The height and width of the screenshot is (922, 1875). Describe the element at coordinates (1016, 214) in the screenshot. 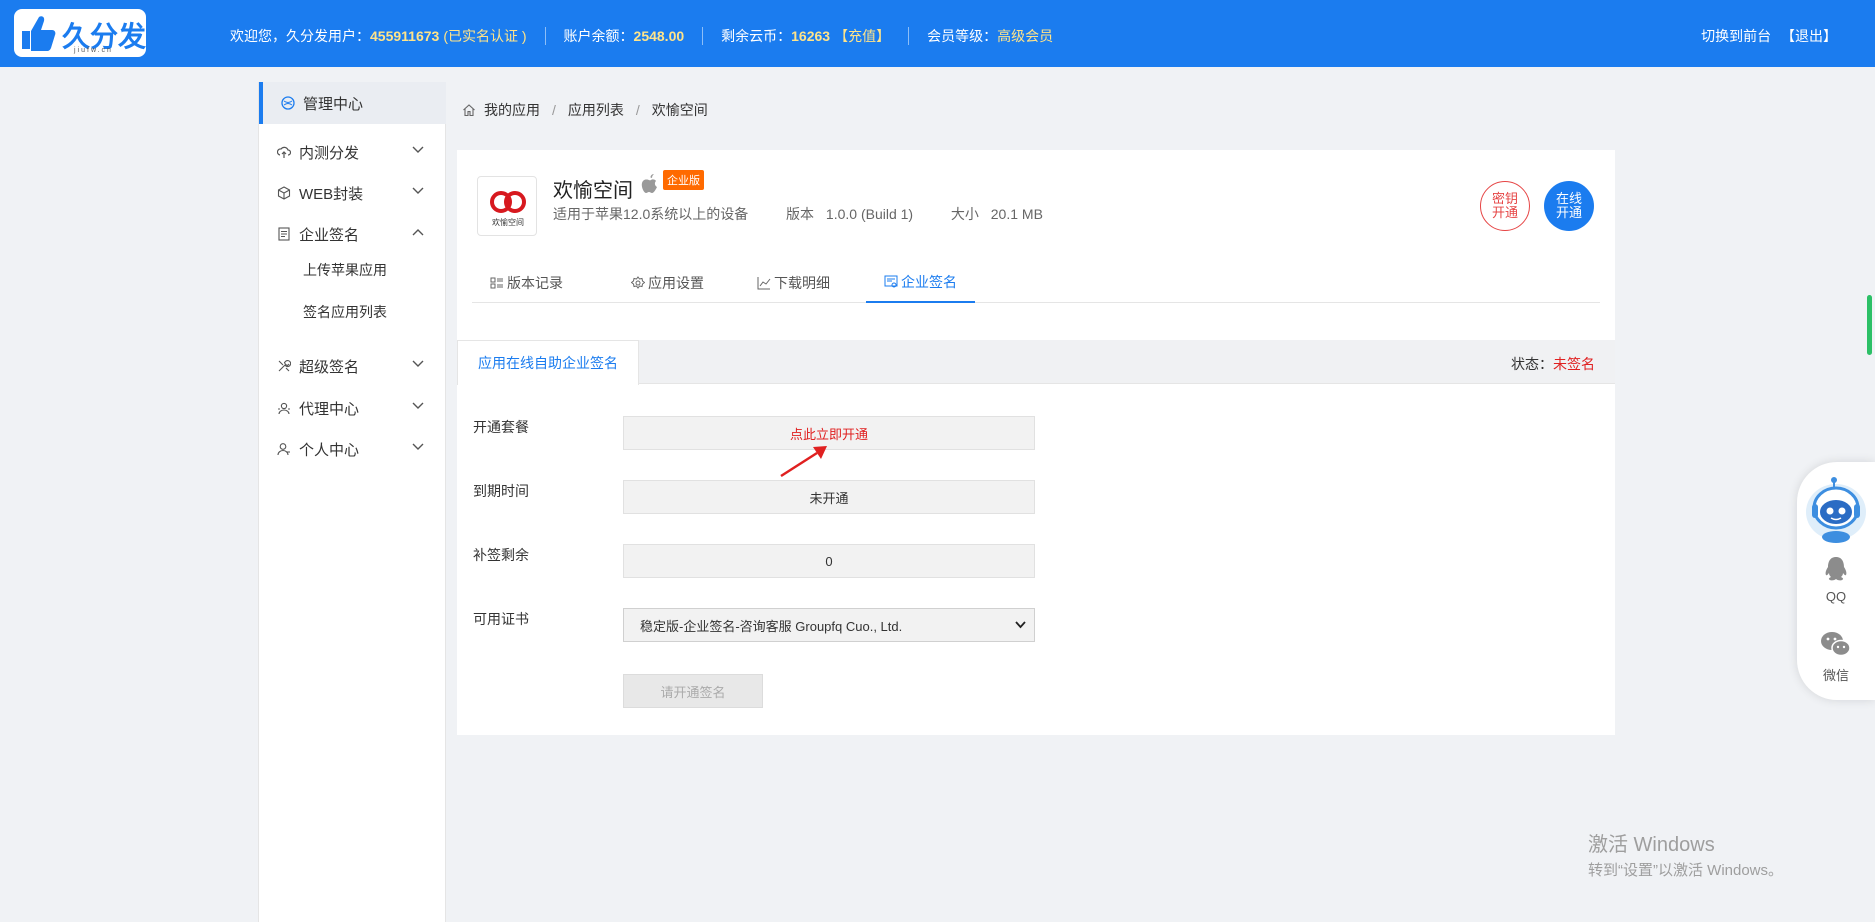

I see `size-value: 20.1 MB` at that location.